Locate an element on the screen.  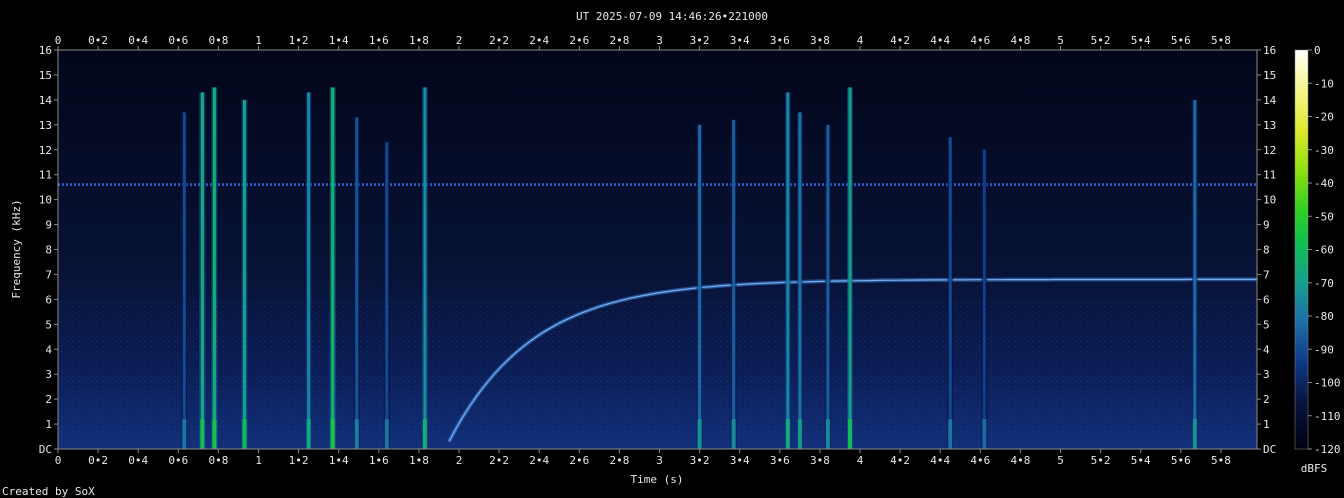
y-tick-label-left: 12 is located at coordinates (45, 150).